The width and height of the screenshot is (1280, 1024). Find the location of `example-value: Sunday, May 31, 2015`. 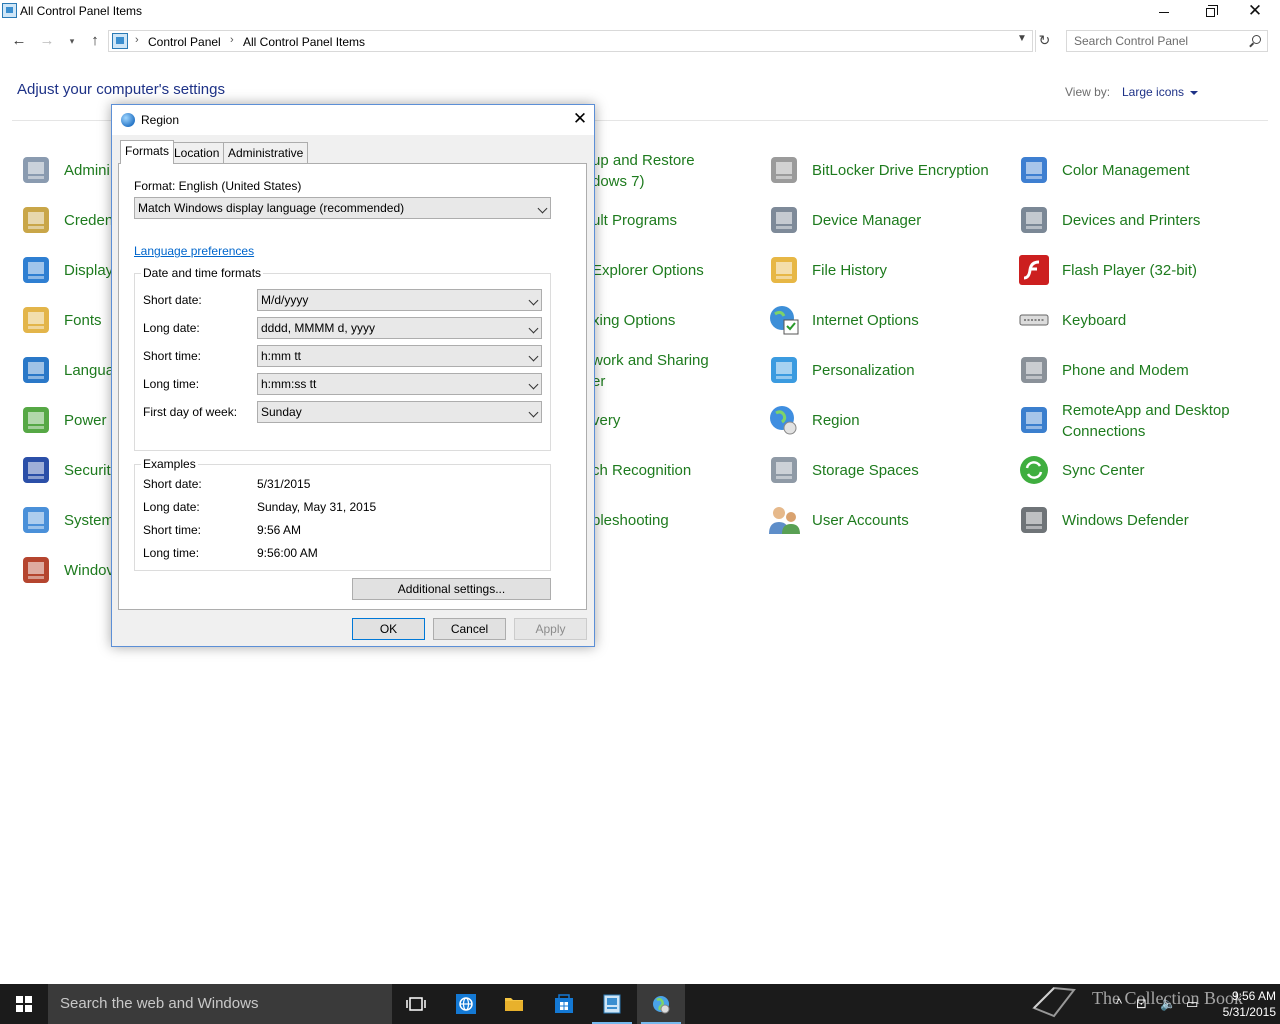

example-value: Sunday, May 31, 2015 is located at coordinates (317, 507).